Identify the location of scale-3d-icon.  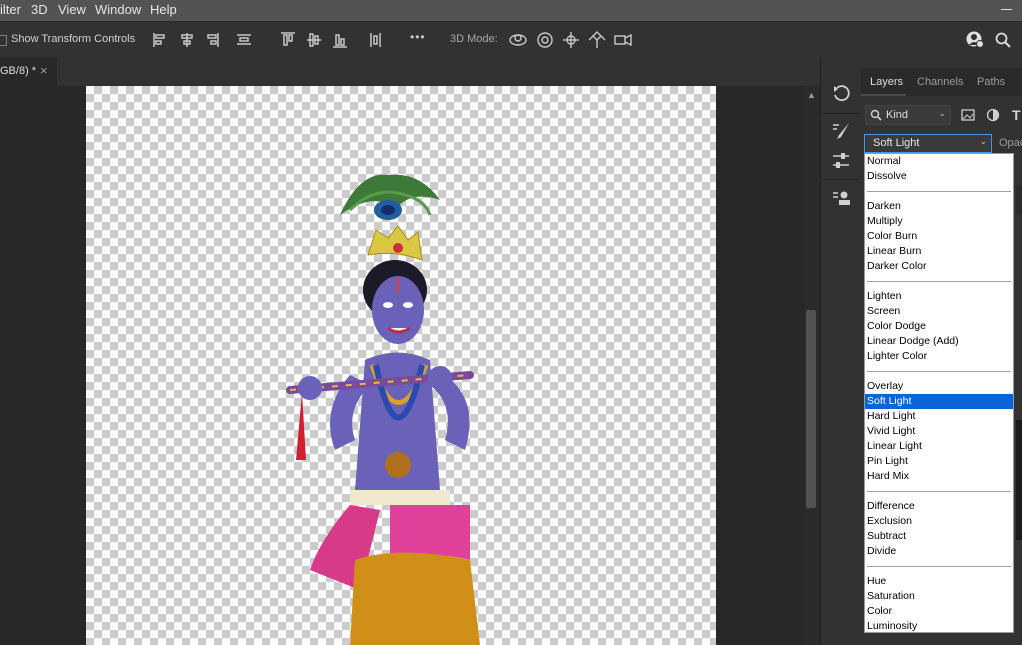
(623, 40).